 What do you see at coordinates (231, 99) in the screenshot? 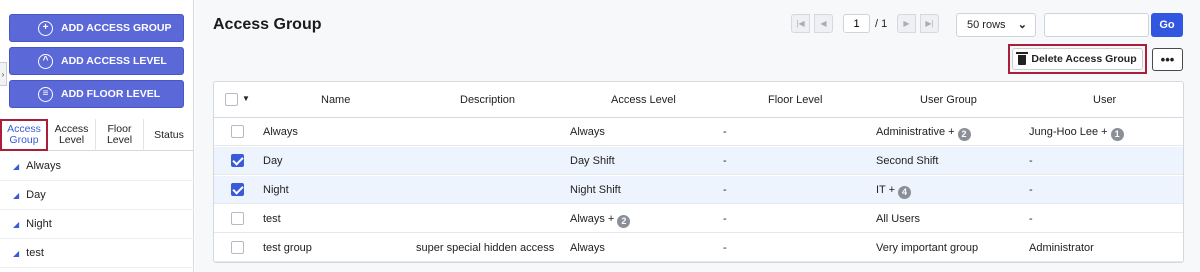
I see `select-all-checkbox` at bounding box center [231, 99].